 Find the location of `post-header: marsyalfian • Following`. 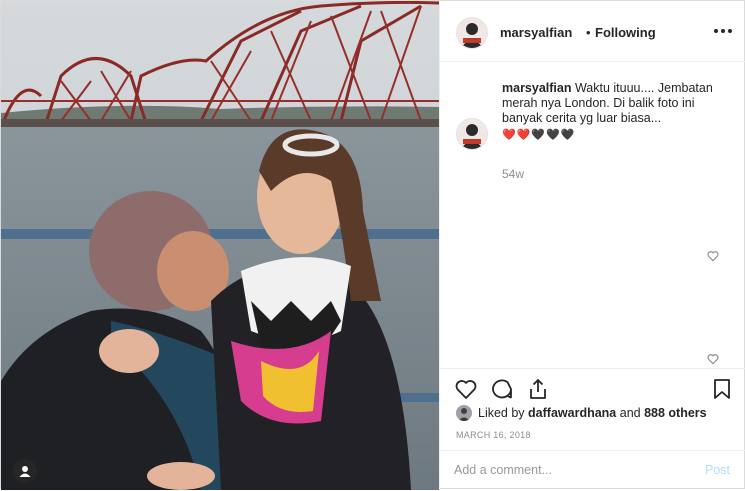

post-header: marsyalfian • Following is located at coordinates (592, 31).